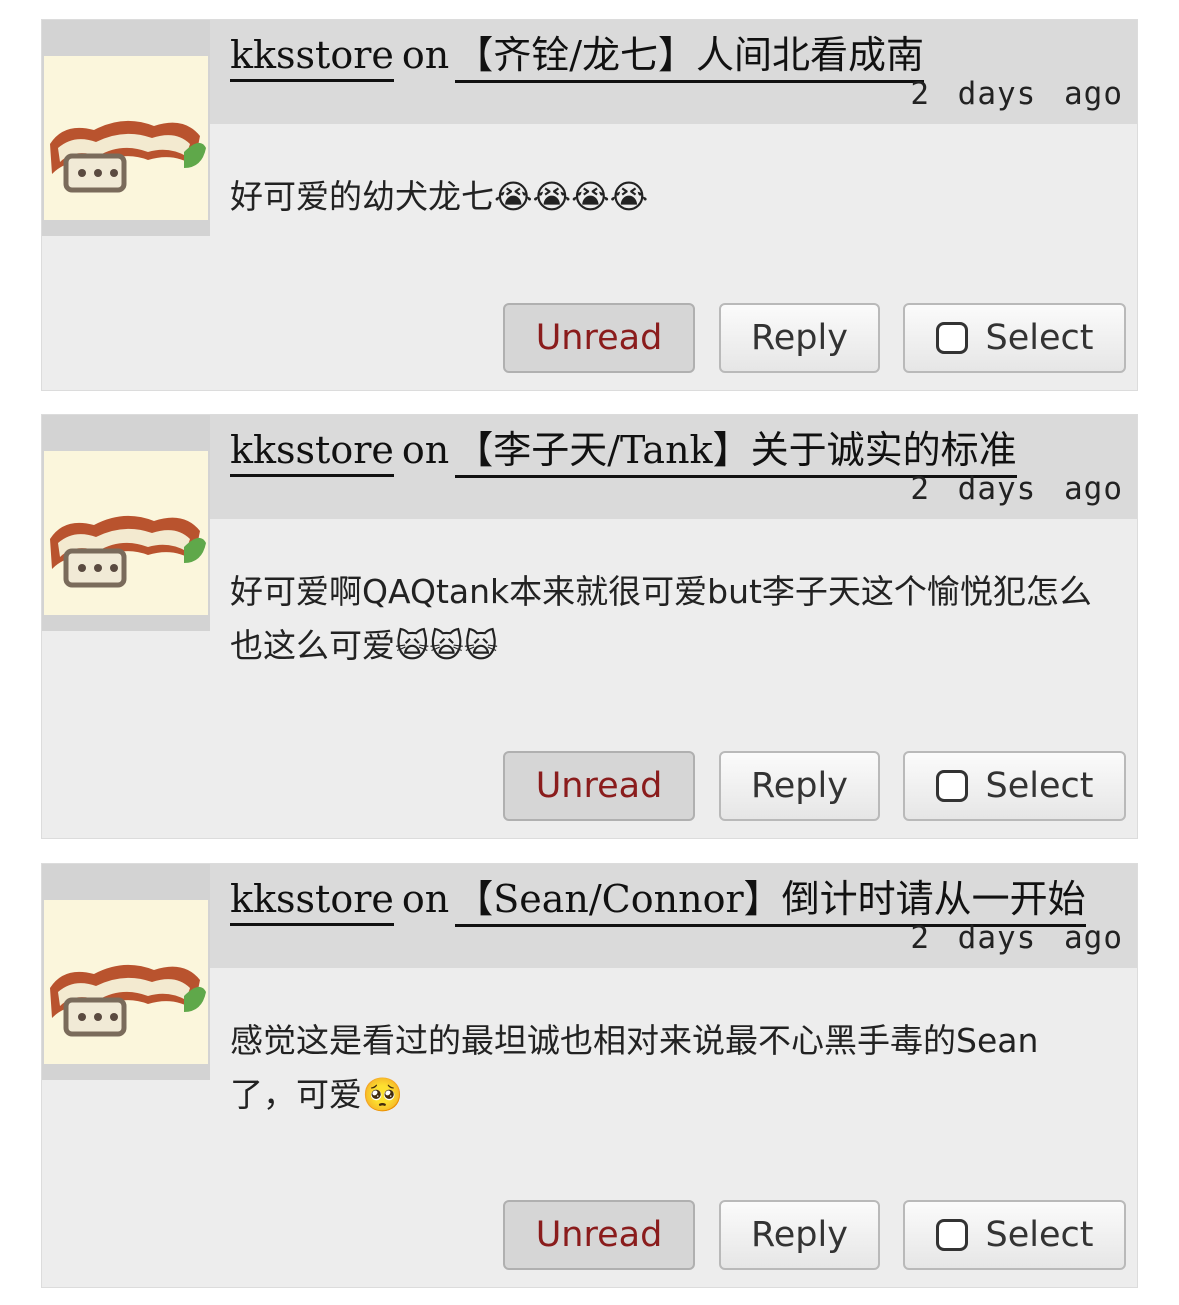 The image size is (1179, 1305). Describe the element at coordinates (690, 57) in the screenshot. I see `work-title-link: 【齐铨/龙七】人间北看成南` at that location.